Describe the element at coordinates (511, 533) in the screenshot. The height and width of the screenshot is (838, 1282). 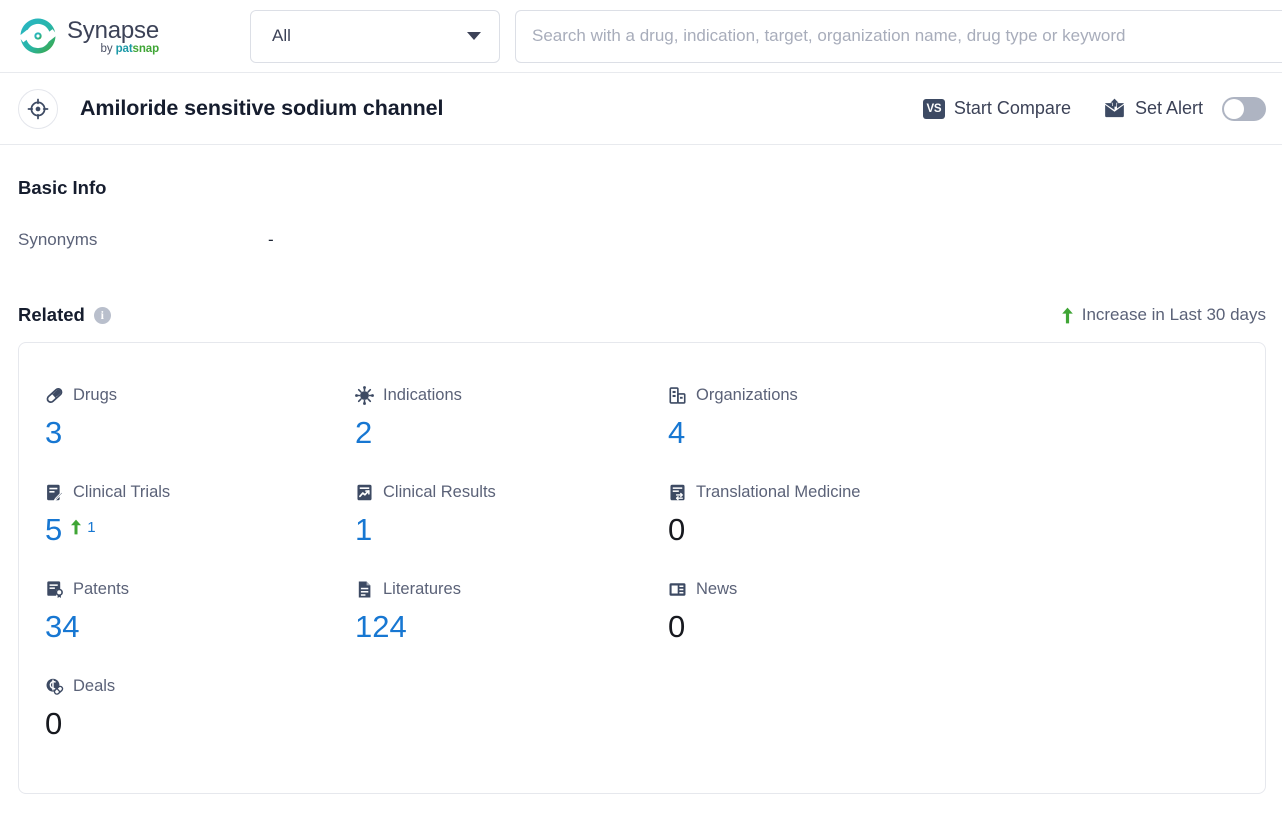
I see `stat-value-row: 1` at that location.